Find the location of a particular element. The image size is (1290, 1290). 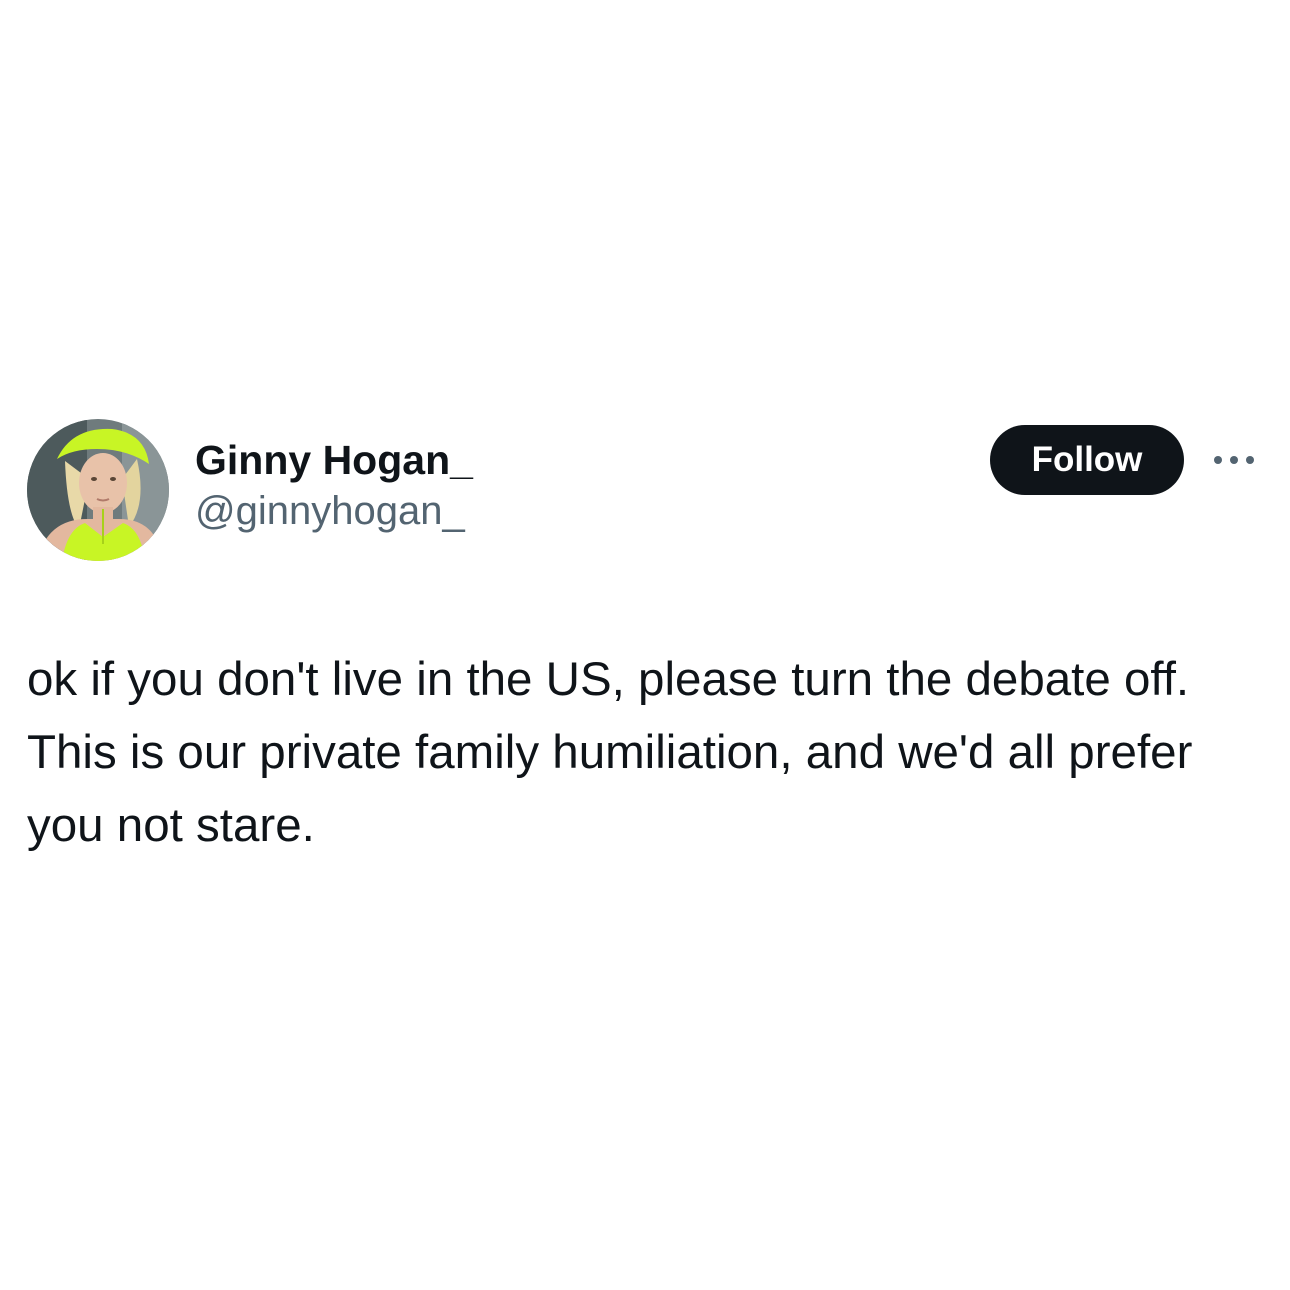

display-name: Ginny Hogan_ is located at coordinates (334, 460).